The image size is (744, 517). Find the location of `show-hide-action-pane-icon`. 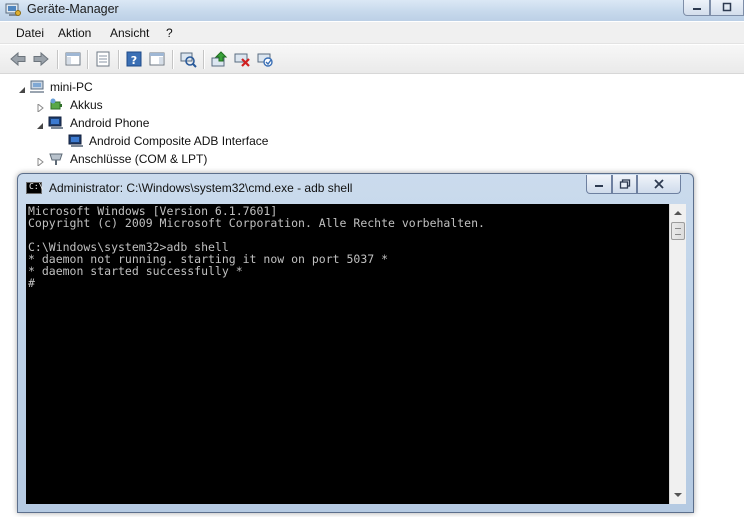

show-hide-action-pane-icon is located at coordinates (157, 59).